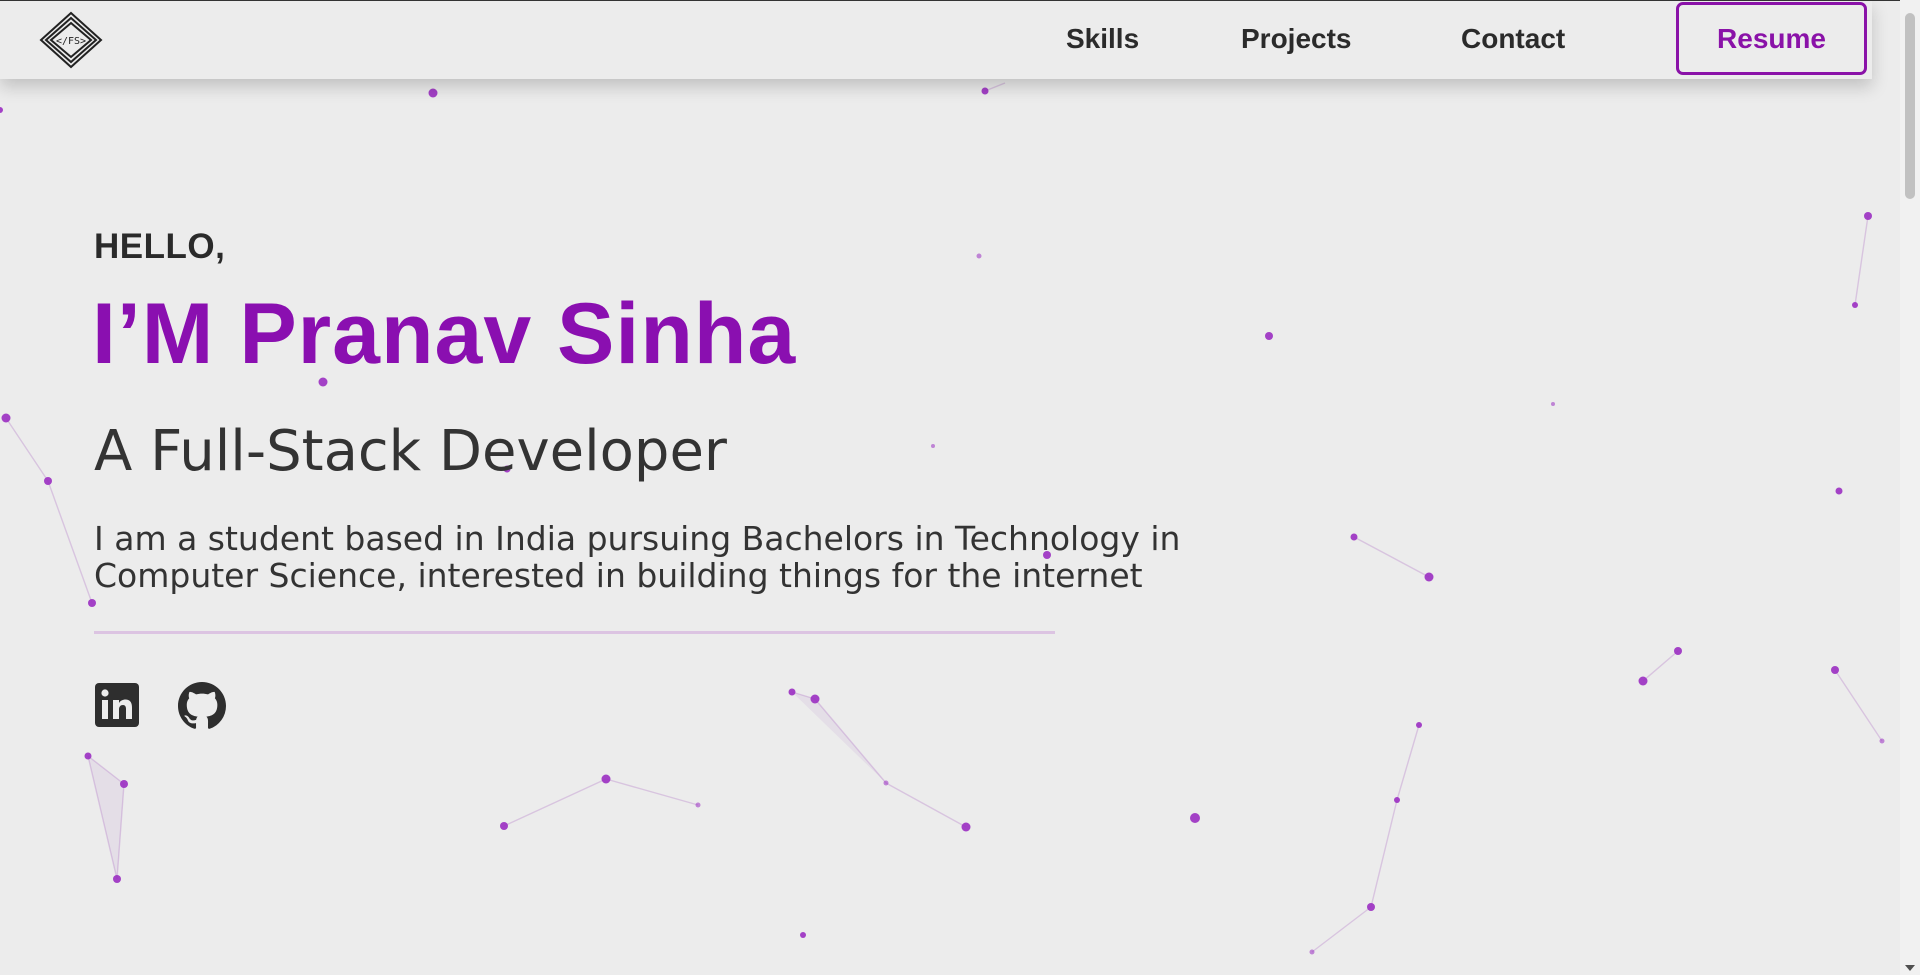  I want to click on resume-button-label: Resume, so click(1771, 38).